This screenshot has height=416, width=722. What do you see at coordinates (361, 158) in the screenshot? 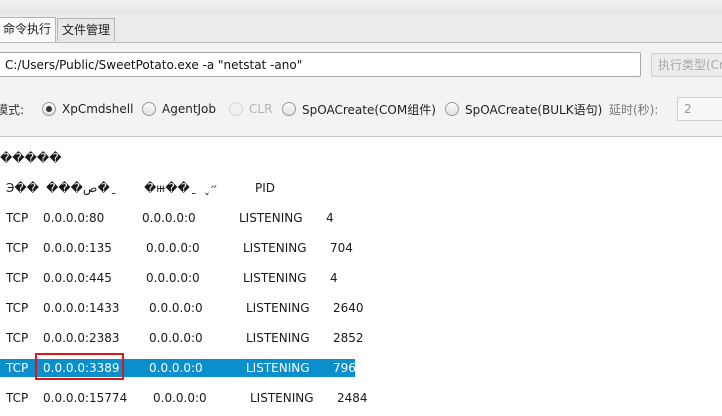
I see `output-title-line: �����` at bounding box center [361, 158].